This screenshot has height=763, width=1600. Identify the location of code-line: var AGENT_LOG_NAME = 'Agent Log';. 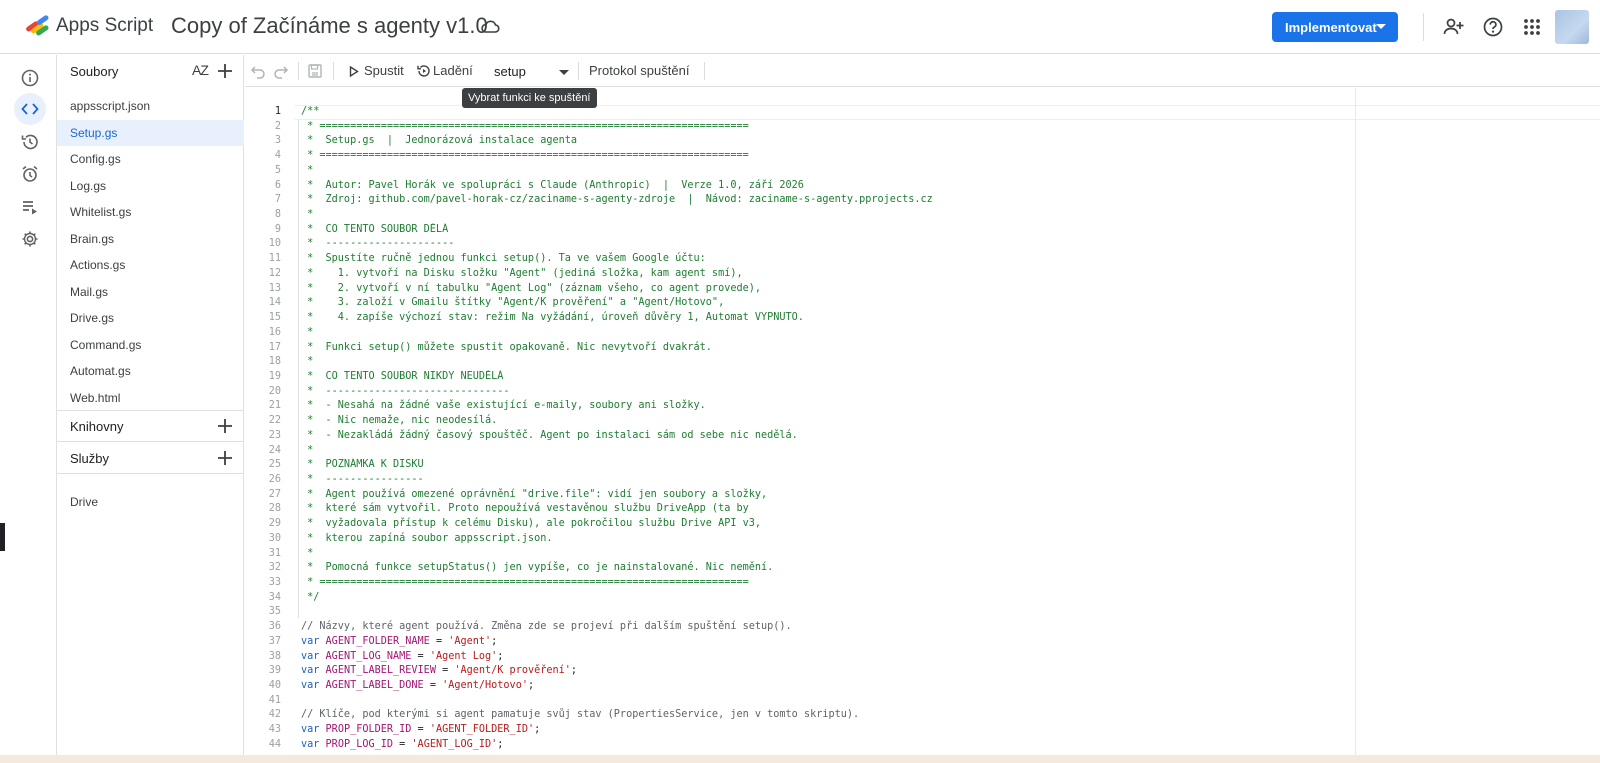
(941, 657).